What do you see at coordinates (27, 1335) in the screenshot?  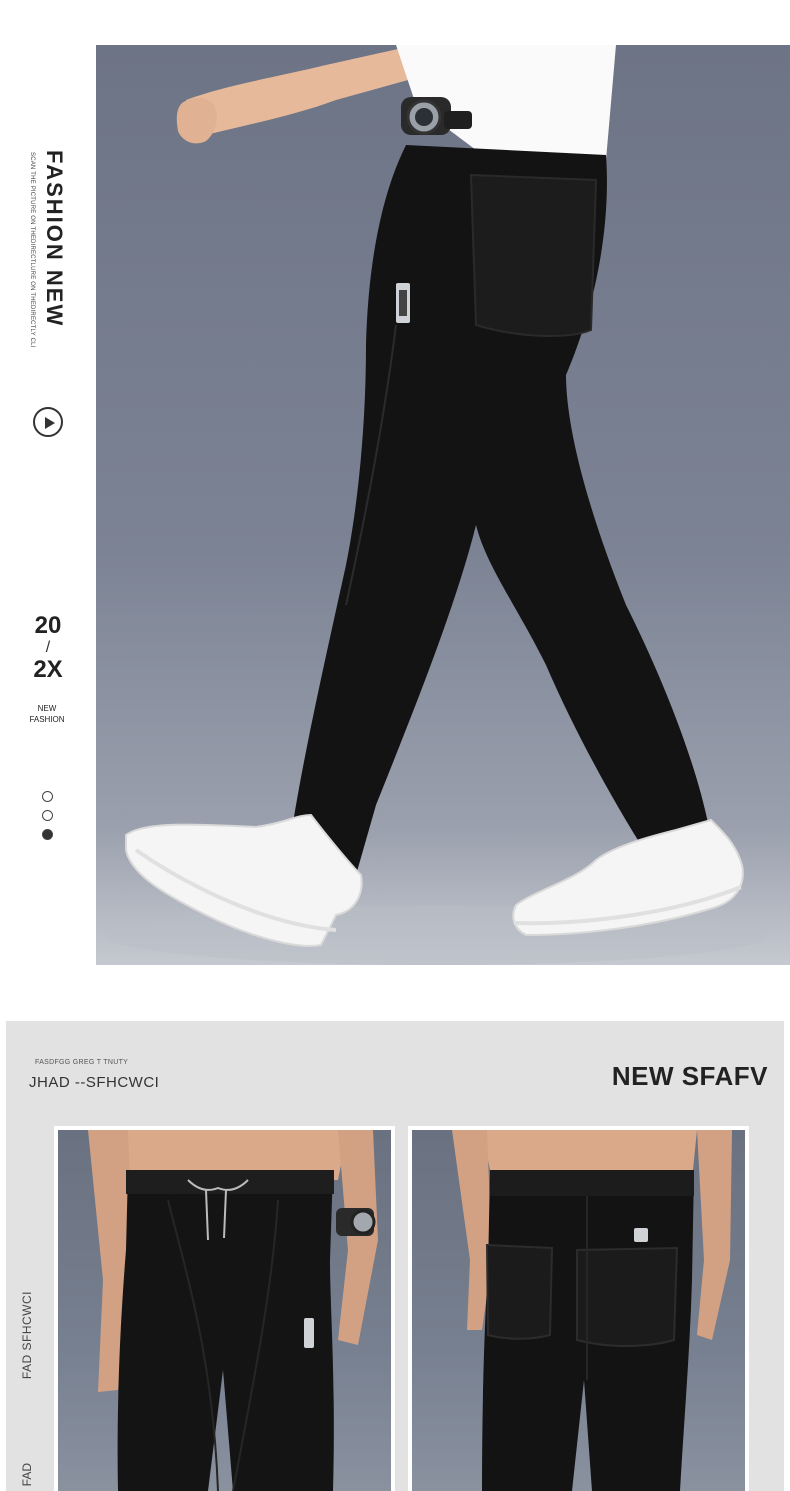 I see `detail-side-label: FAD SFHCWCI` at bounding box center [27, 1335].